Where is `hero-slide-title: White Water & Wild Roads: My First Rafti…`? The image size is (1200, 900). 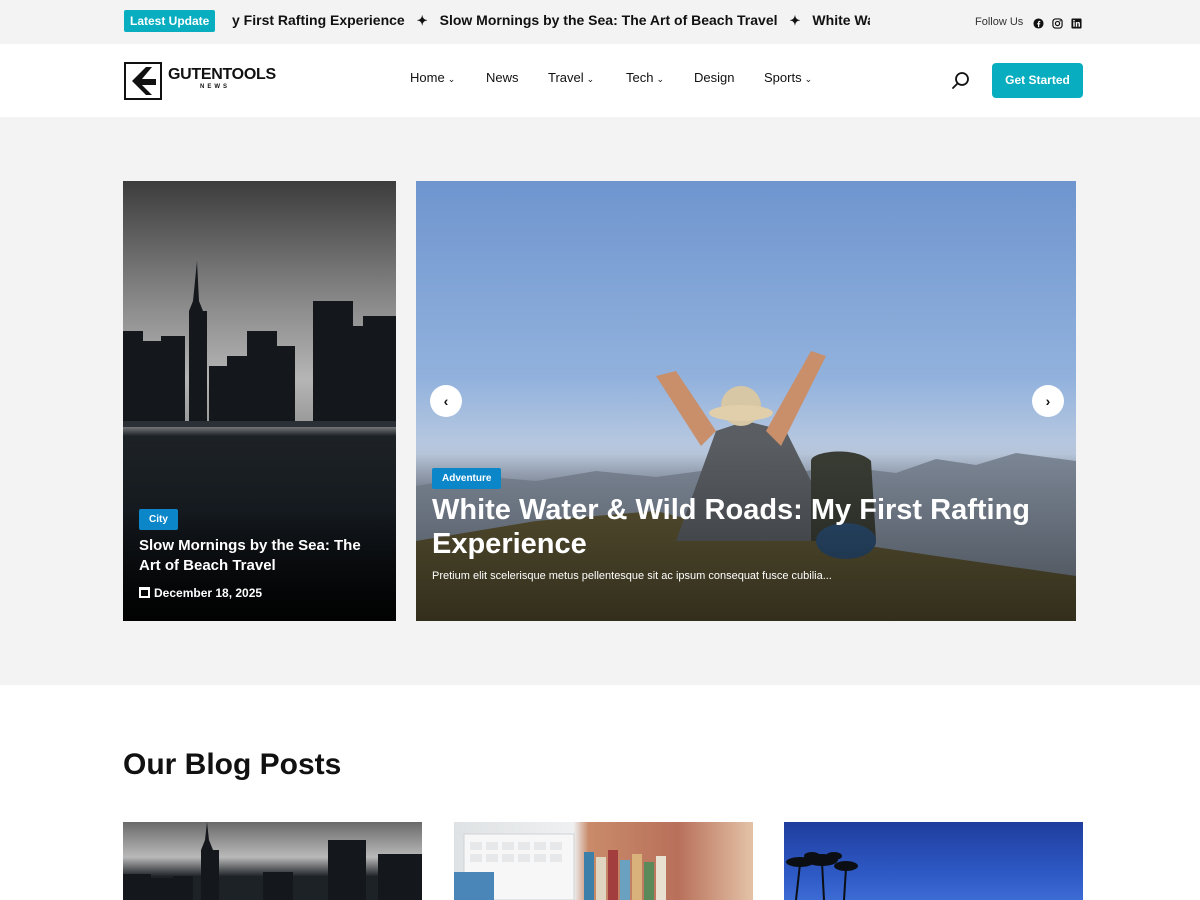 hero-slide-title: White Water & Wild Roads: My First Rafti… is located at coordinates (747, 527).